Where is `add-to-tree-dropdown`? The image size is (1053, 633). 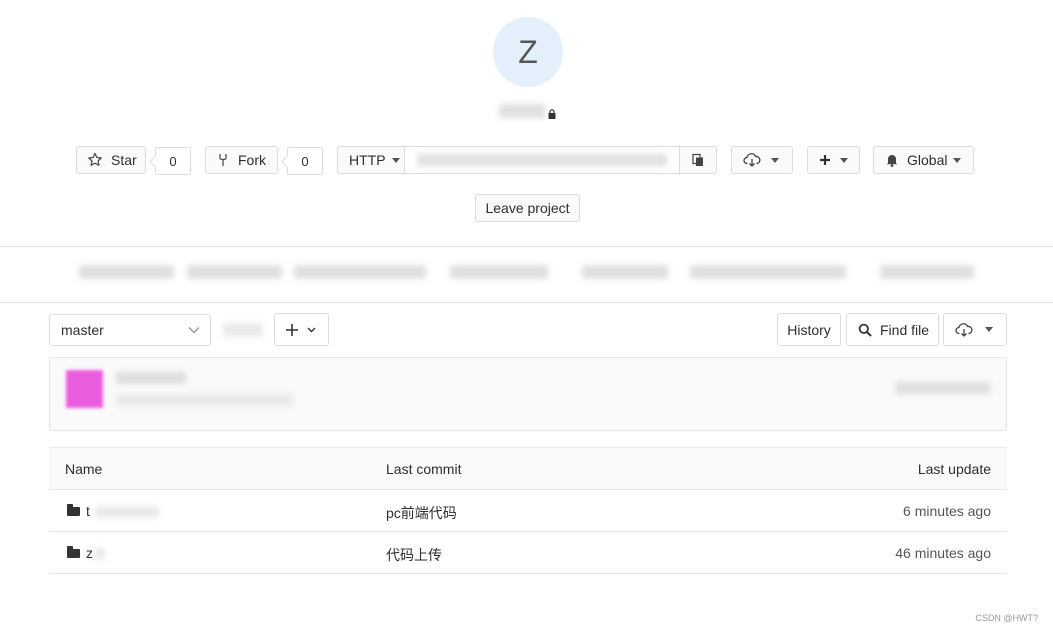 add-to-tree-dropdown is located at coordinates (301, 329).